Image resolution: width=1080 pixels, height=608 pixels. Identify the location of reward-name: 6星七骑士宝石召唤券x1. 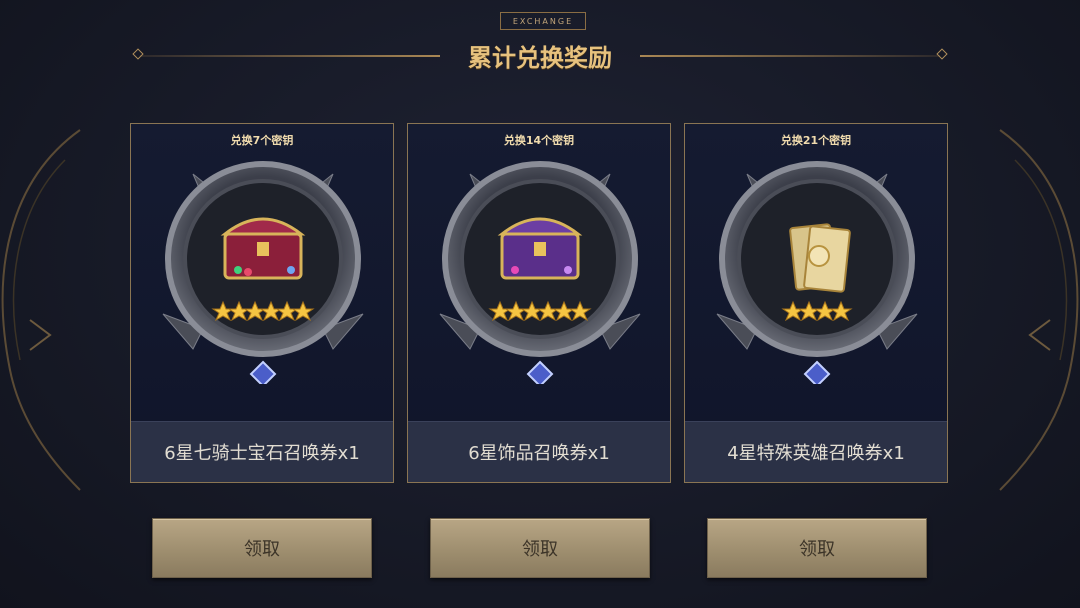
(262, 451).